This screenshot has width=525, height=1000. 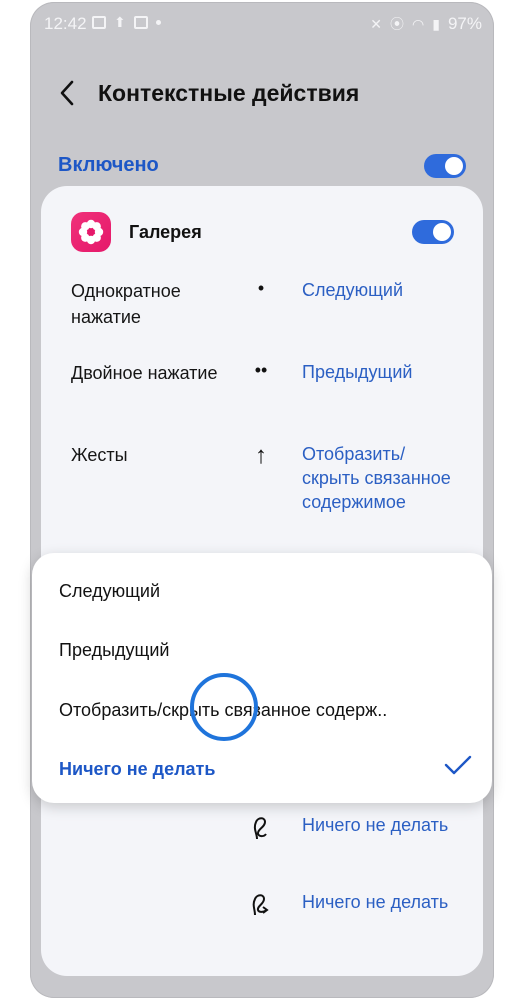 What do you see at coordinates (262, 400) in the screenshot?
I see `action-row-double-tap: Двойное нажатие •• Предыдущий` at bounding box center [262, 400].